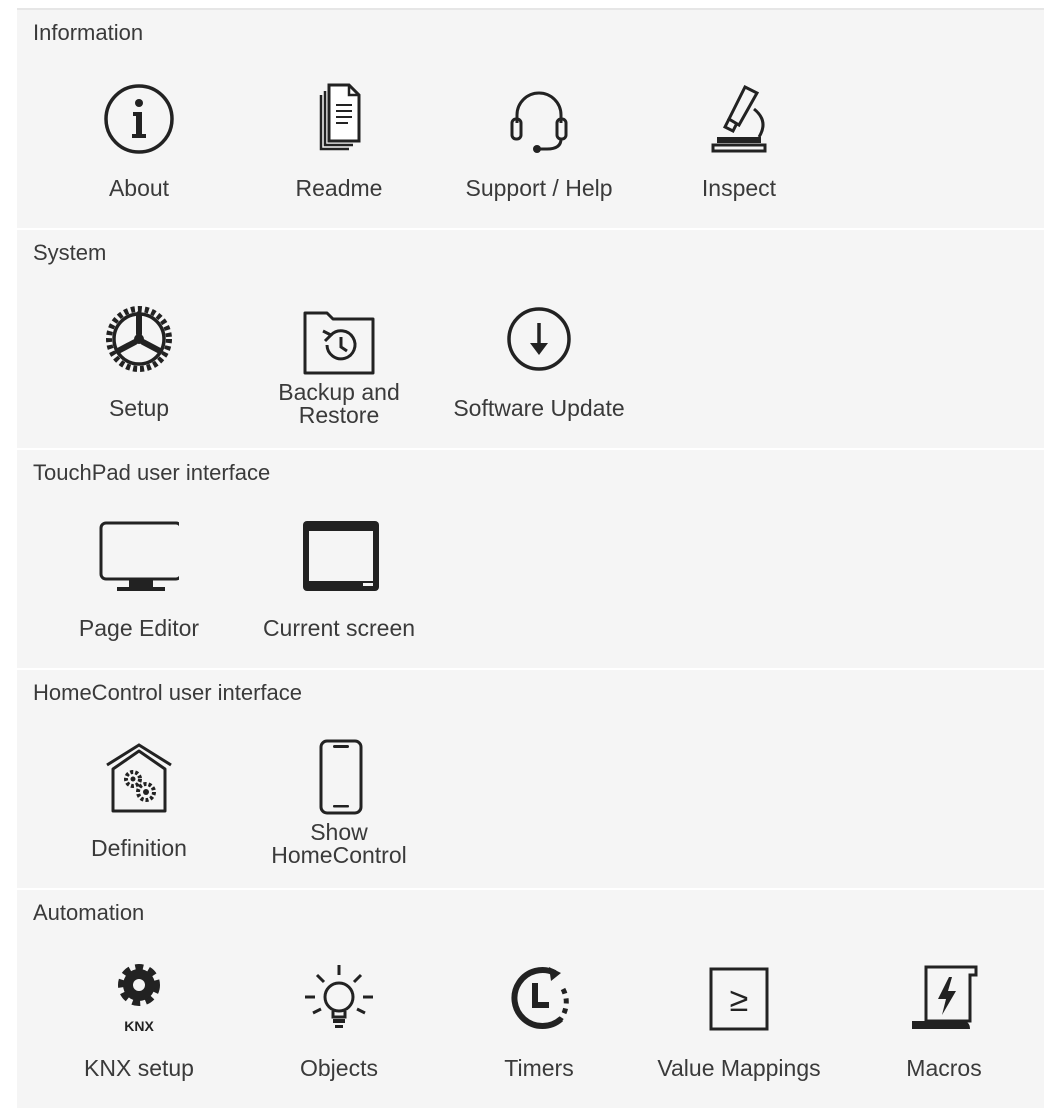  Describe the element at coordinates (539, 408) in the screenshot. I see `software-update-label: Software Update` at that location.